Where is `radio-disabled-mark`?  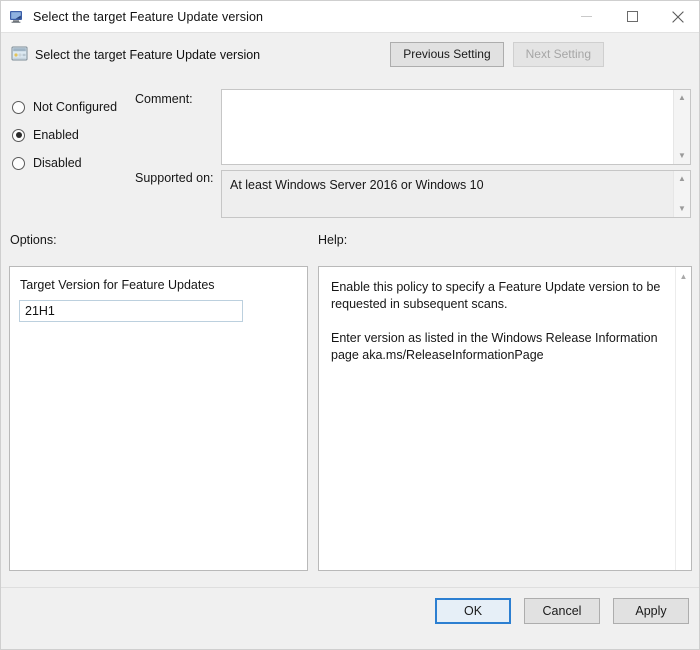 radio-disabled-mark is located at coordinates (18, 163).